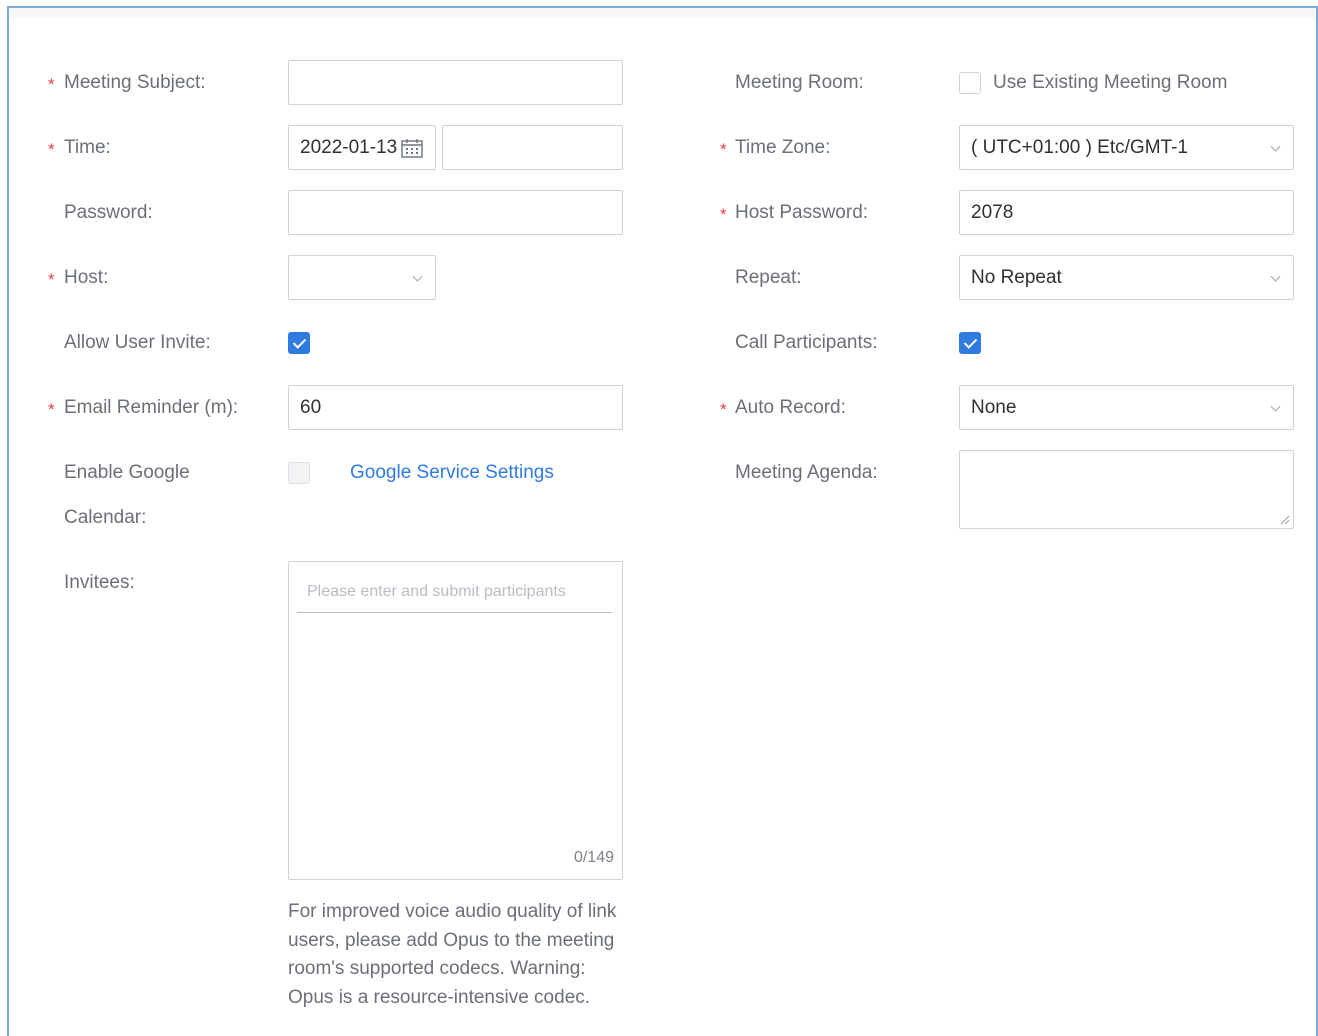  Describe the element at coordinates (455, 407) in the screenshot. I see `email-reminder-input: 60` at that location.